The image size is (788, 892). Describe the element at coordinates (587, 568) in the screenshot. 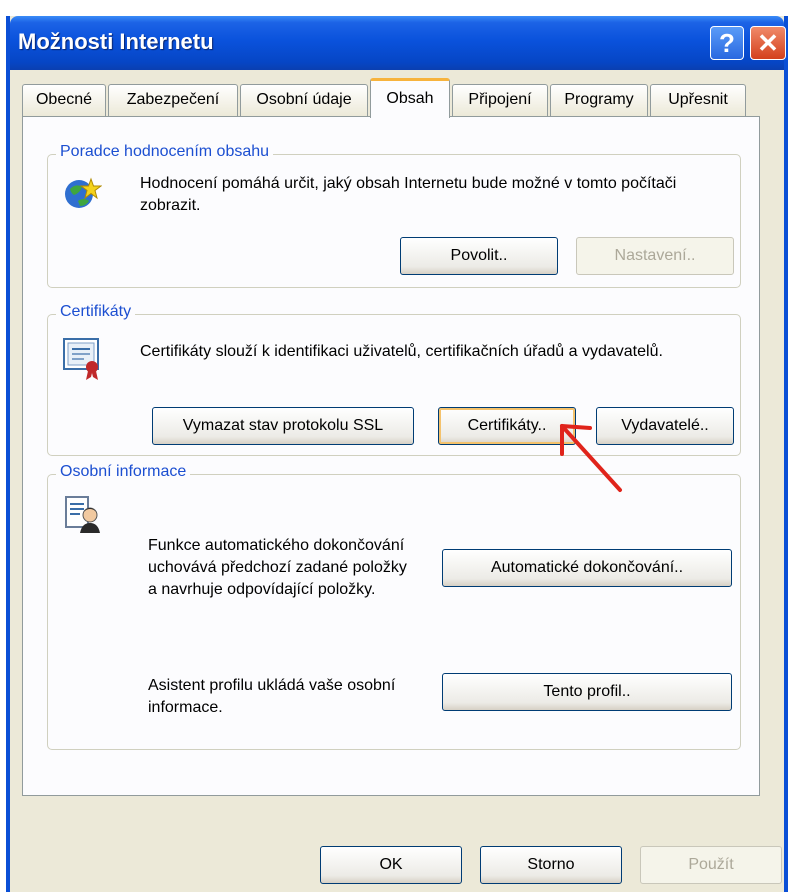

I see `autocomplete-button: Automatické dokončování..` at that location.